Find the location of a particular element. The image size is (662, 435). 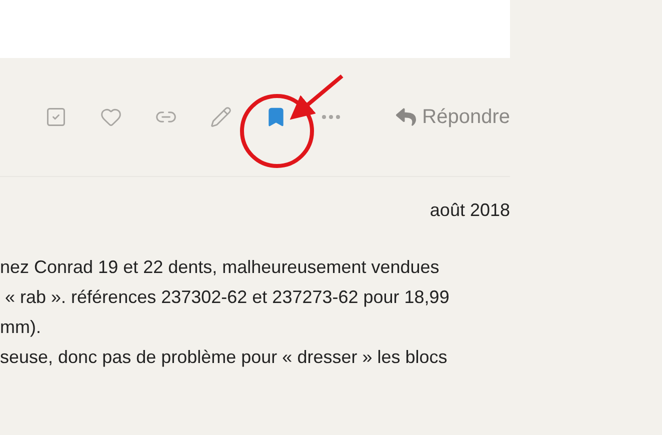

post-text-line: seuse, donc pas de problème pour « dresser » les blocs is located at coordinates (224, 357).